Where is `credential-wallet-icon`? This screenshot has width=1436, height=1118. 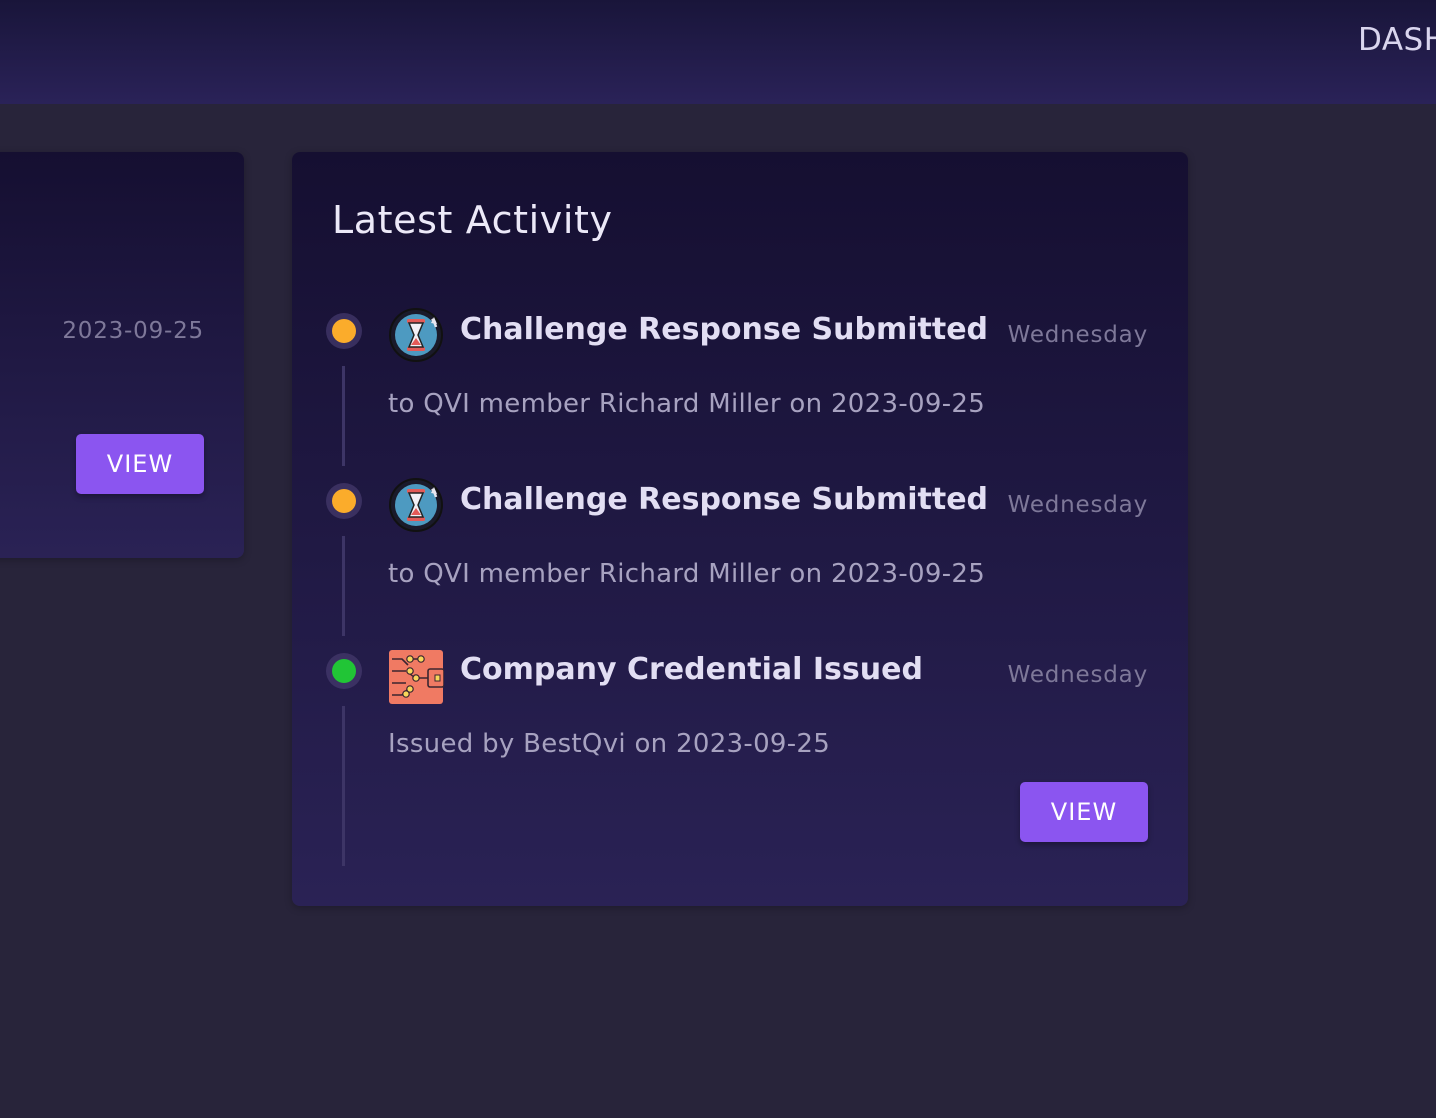 credential-wallet-icon is located at coordinates (416, 677).